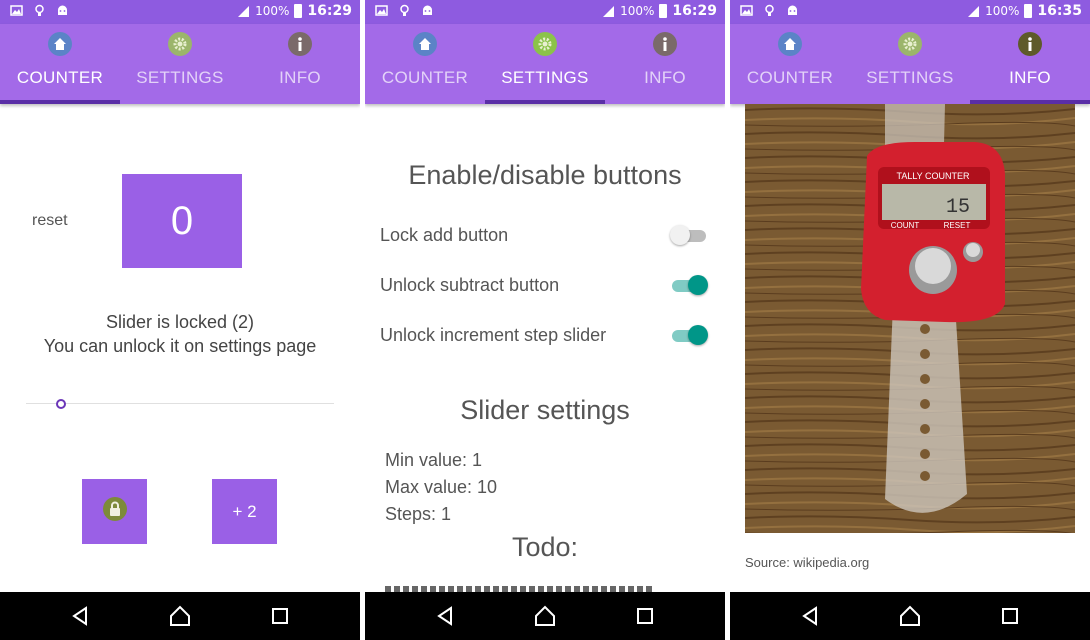  What do you see at coordinates (444, 235) in the screenshot?
I see `setting-label: Lock add button` at bounding box center [444, 235].